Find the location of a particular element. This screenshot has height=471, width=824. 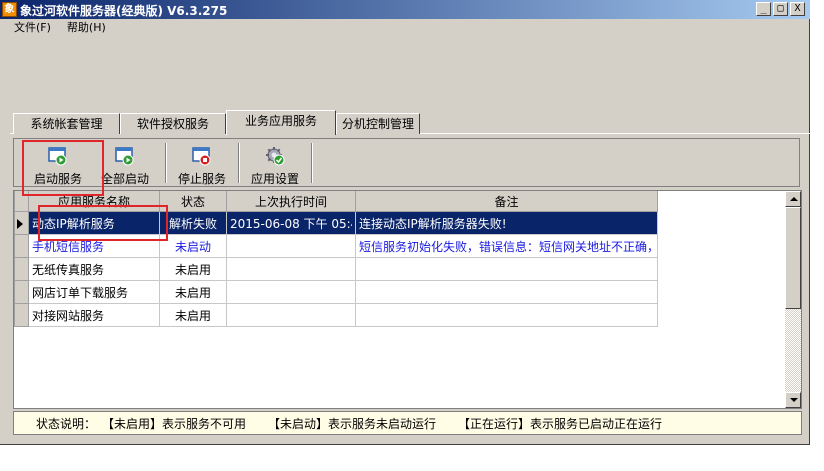

cell-name: 手机短信服务 is located at coordinates (94, 246).